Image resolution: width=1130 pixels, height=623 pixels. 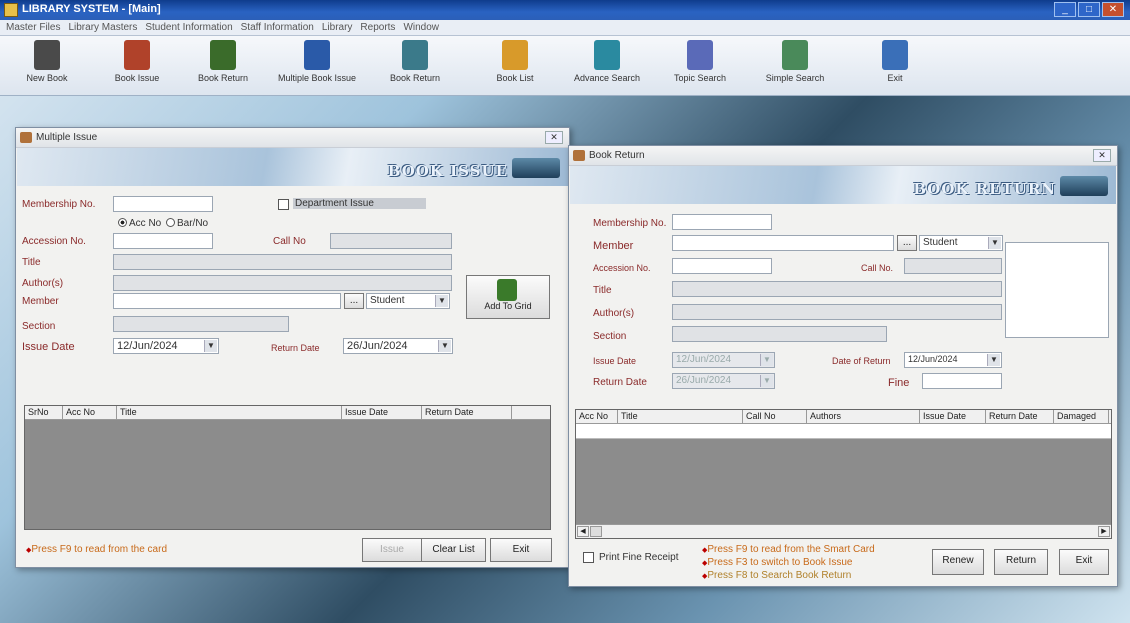 What do you see at coordinates (588, 557) in the screenshot?
I see `print-receipt-checkbox` at bounding box center [588, 557].